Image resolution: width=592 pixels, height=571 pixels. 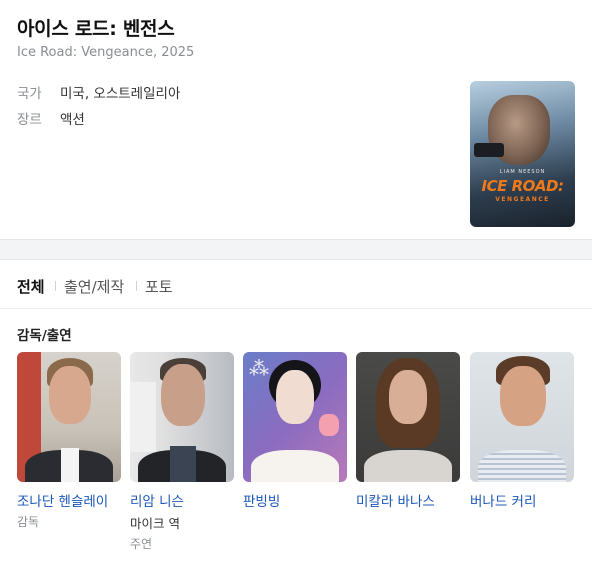 I want to click on info-row-country: 국가 미국, 오스트레일리아, so click(x=98, y=92).